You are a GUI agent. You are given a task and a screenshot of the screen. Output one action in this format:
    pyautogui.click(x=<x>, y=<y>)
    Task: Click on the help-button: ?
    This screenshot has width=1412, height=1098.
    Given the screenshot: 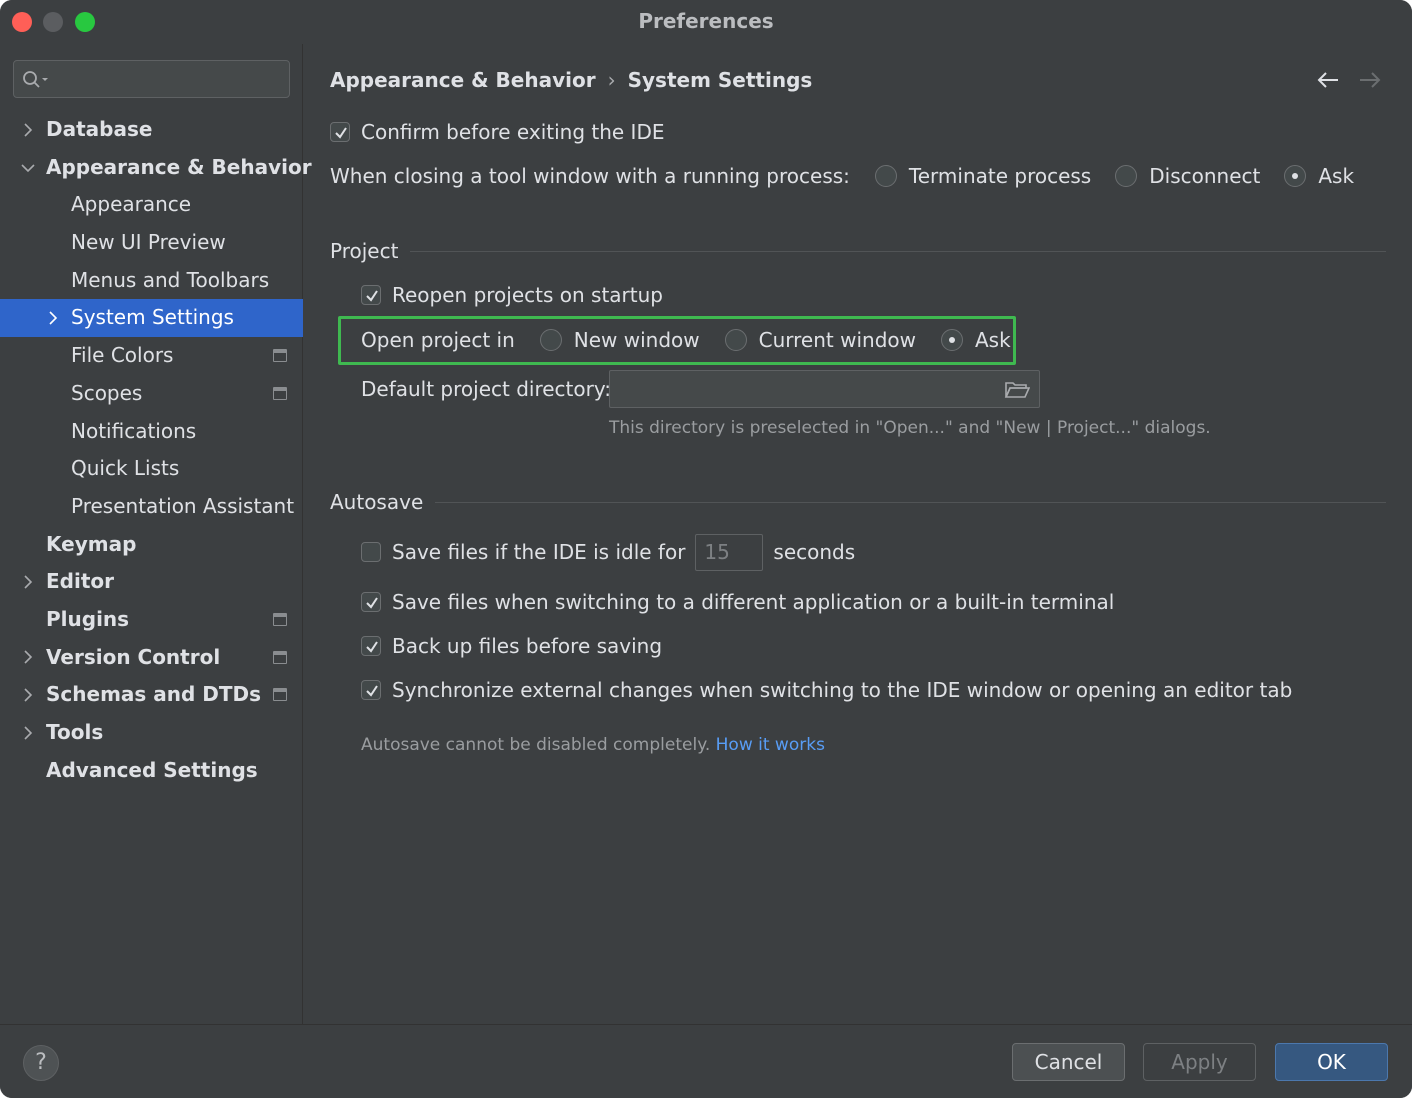 What is the action you would take?
    pyautogui.click(x=41, y=1063)
    